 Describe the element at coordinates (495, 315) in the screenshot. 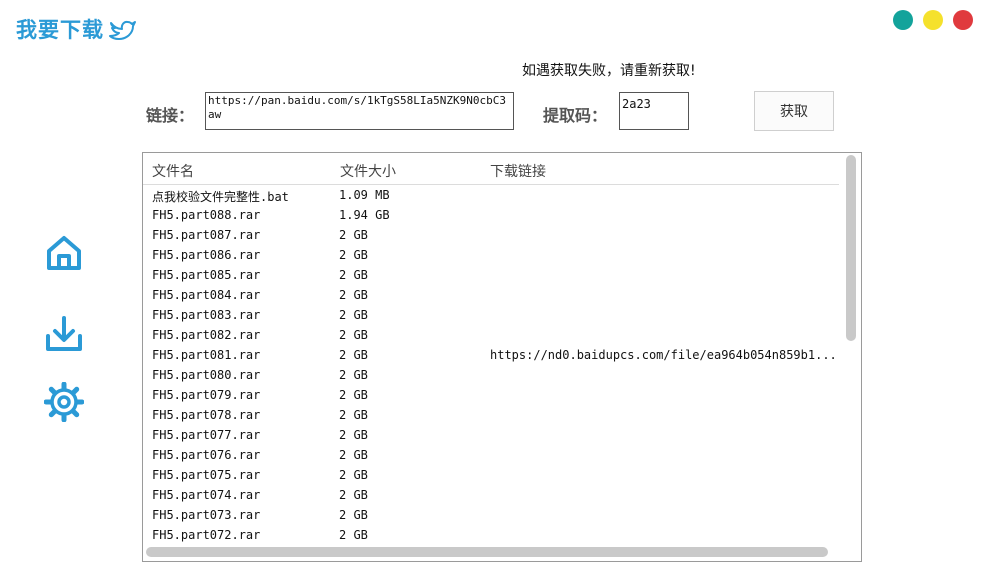

I see `table-row: FH5.part083.rar 2 GB` at that location.